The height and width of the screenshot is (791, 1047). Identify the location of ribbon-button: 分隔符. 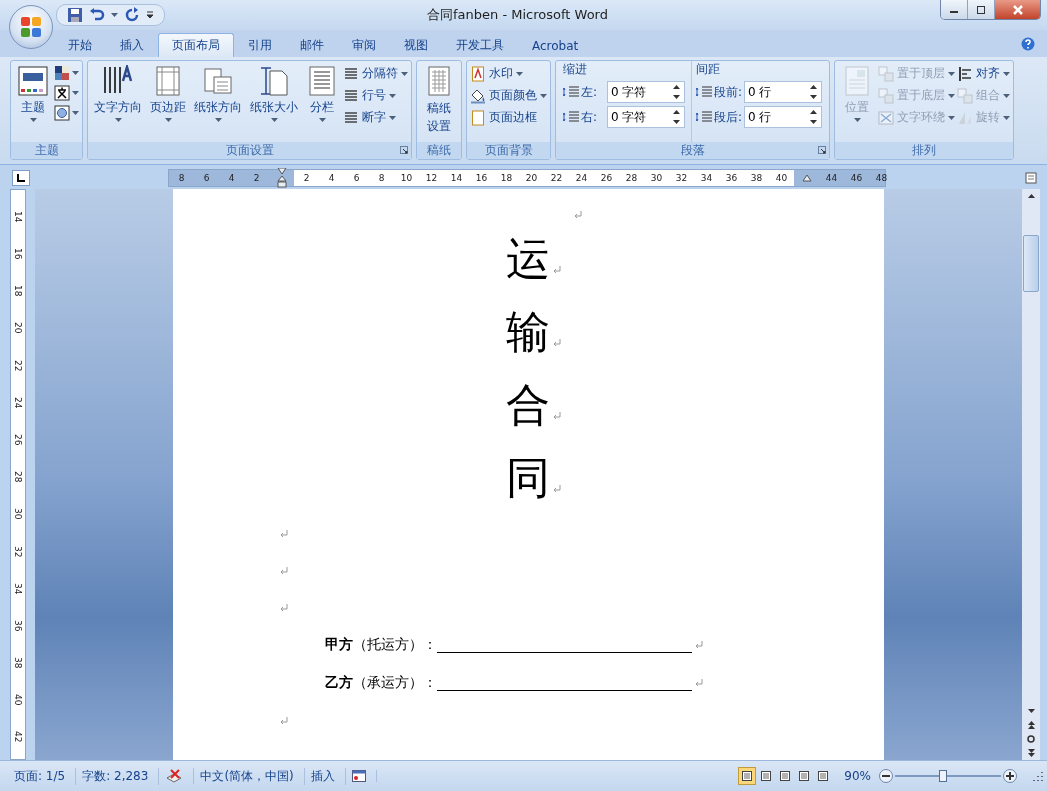
(375, 73).